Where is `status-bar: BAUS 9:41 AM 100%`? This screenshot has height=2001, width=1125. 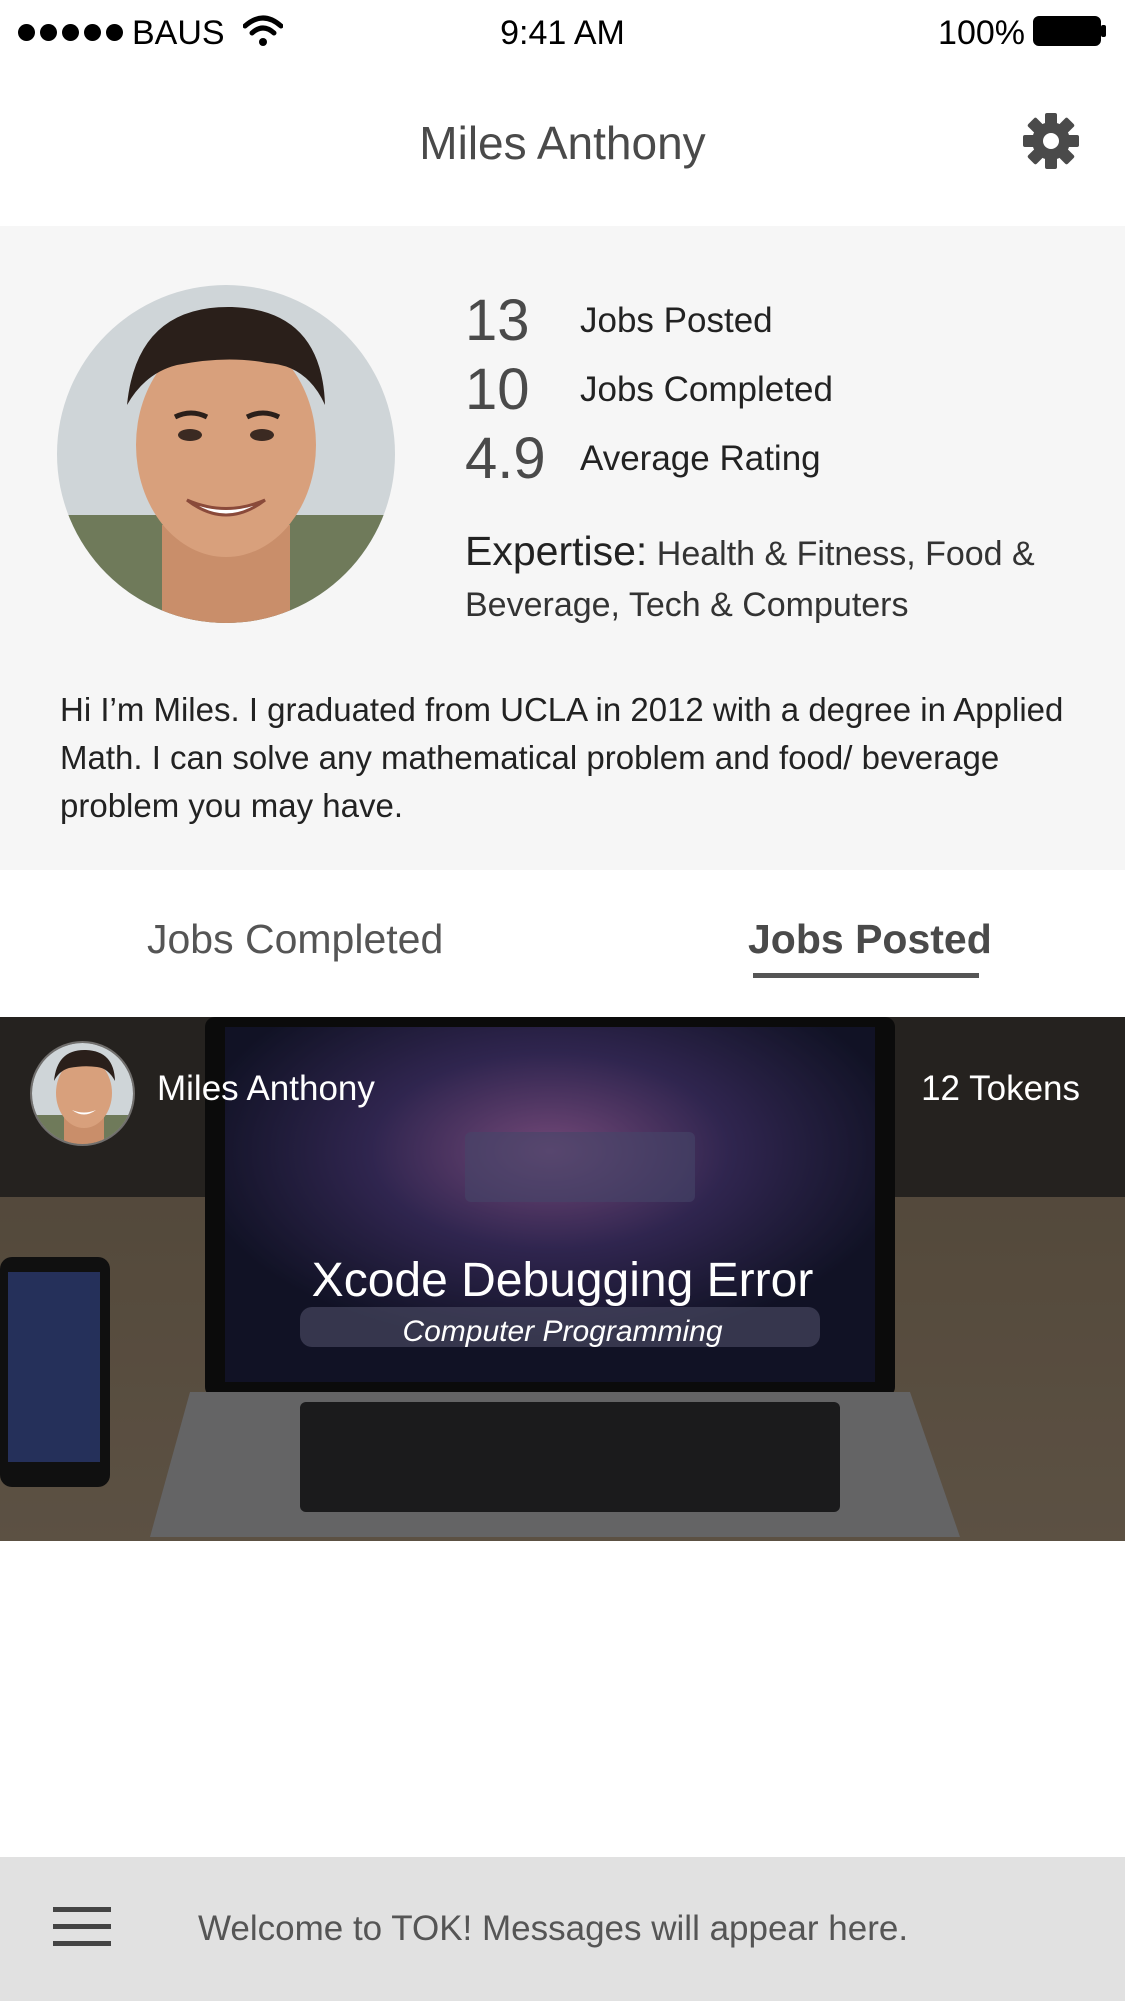 status-bar: BAUS 9:41 AM 100% is located at coordinates (562, 34).